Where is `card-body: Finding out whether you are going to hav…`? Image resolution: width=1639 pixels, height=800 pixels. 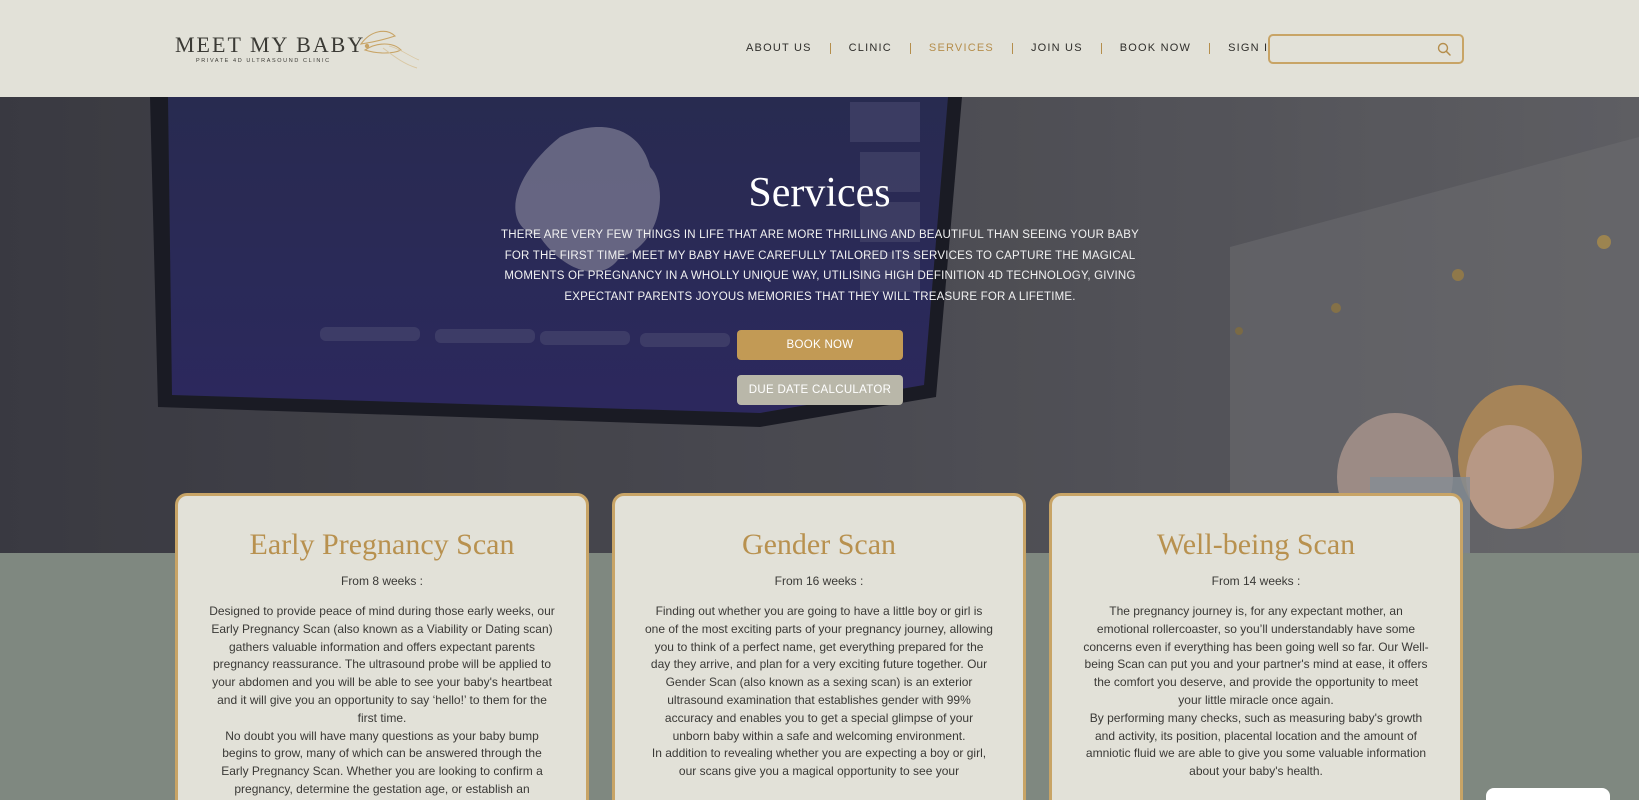 card-body: Finding out whether you are going to hav… is located at coordinates (819, 692).